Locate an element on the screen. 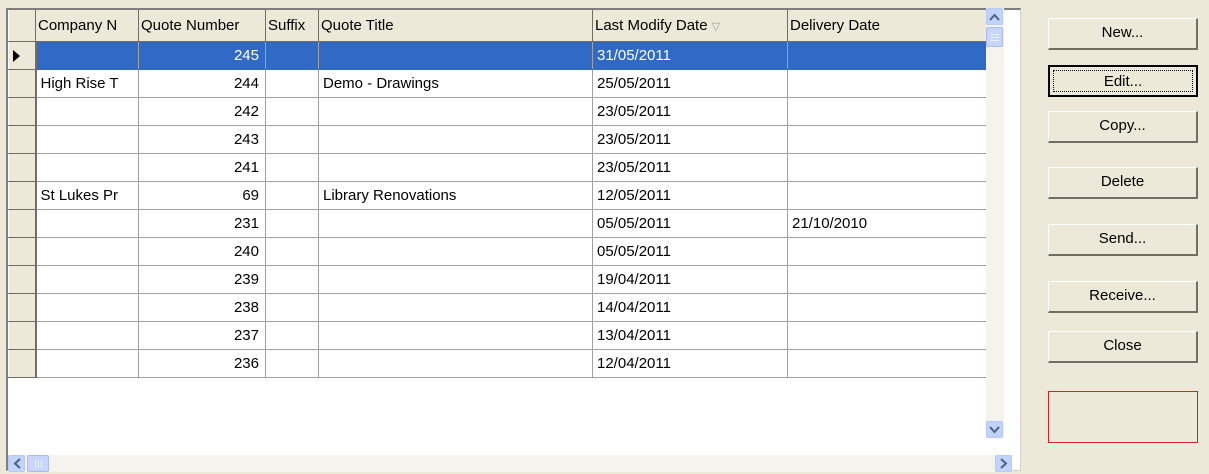 This screenshot has width=1209, height=474. table-row: 241 23/05/2011 is located at coordinates (501, 167).